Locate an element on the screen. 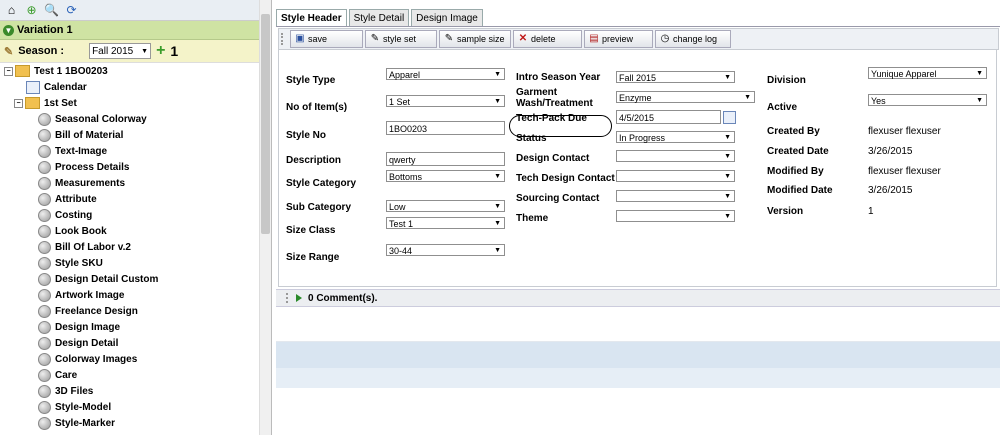 This screenshot has width=1000, height=435. techpack-due-input: 4/5/2015 is located at coordinates (668, 117).